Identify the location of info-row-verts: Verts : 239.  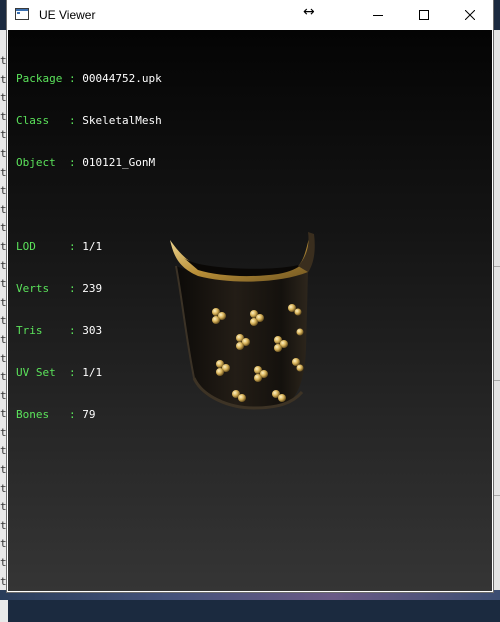
(89, 289).